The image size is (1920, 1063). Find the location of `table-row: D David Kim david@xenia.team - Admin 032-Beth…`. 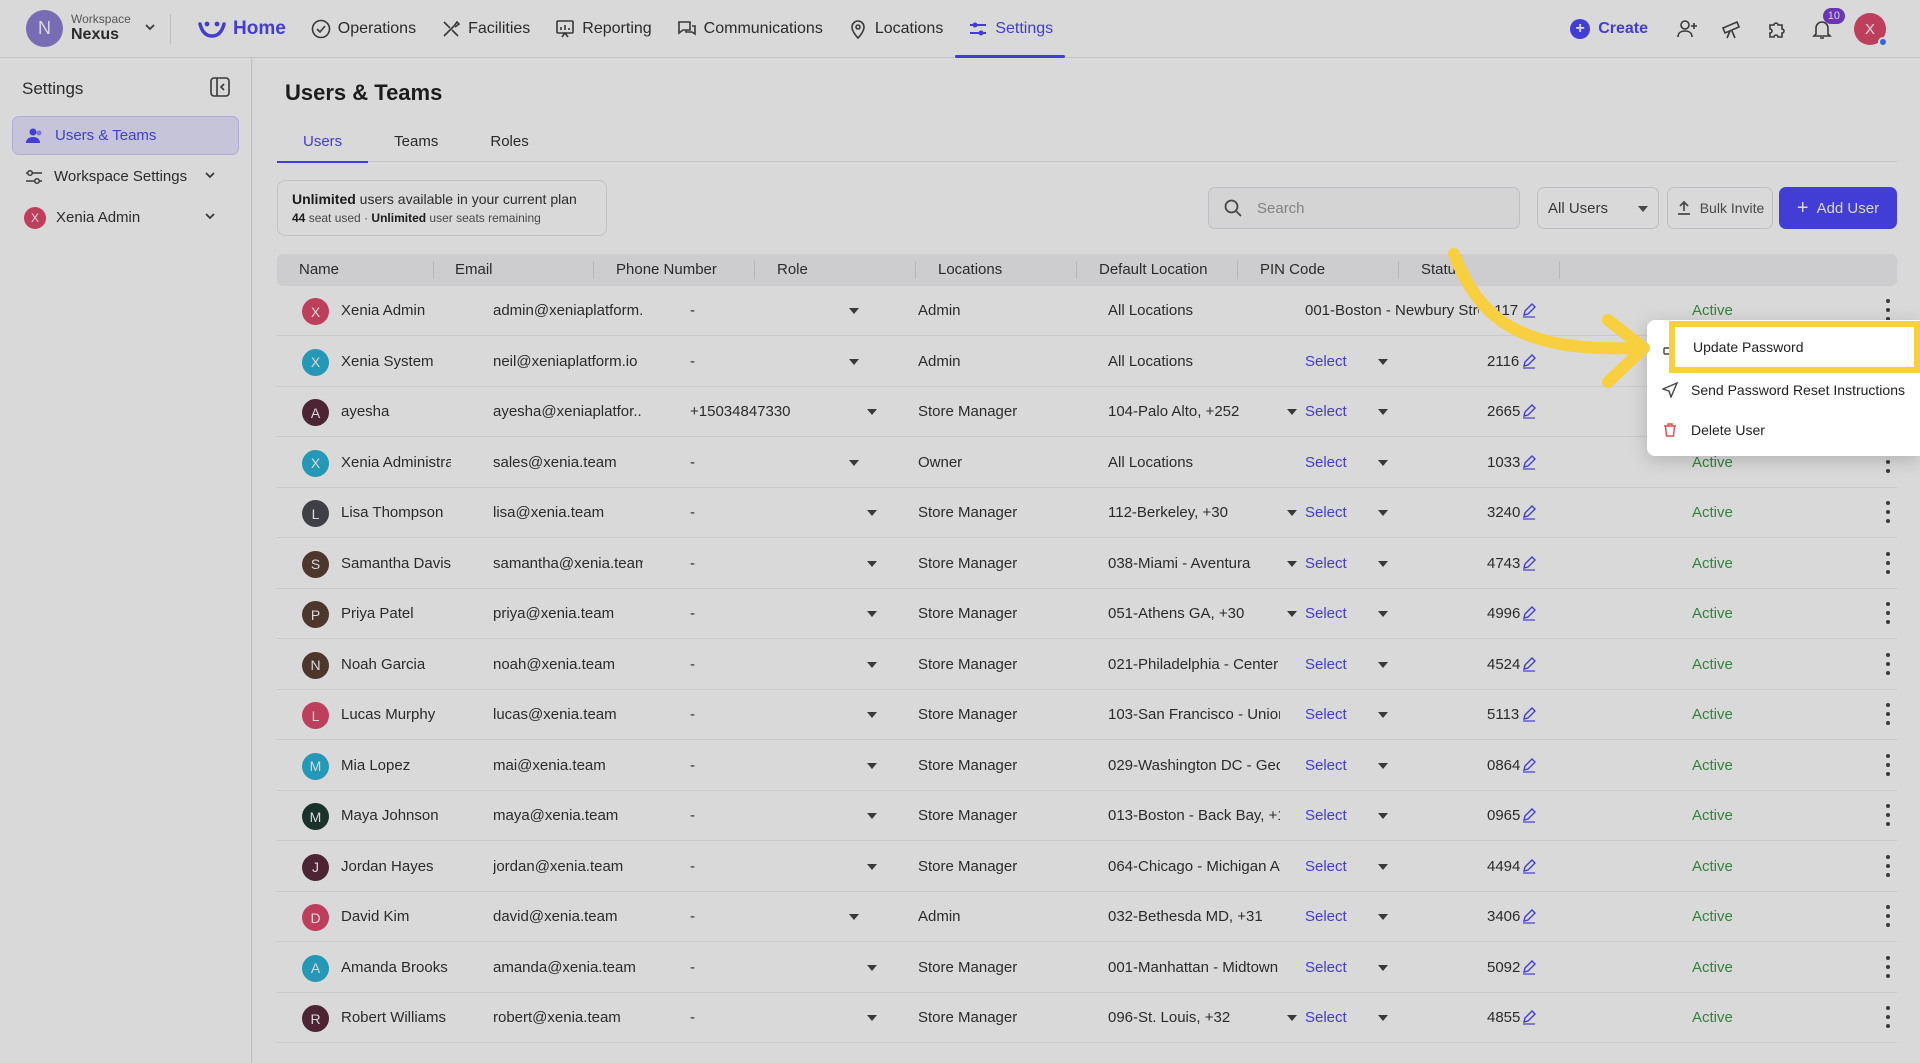

table-row: D David Kim david@xenia.team - Admin 032-Beth… is located at coordinates (1087, 917).